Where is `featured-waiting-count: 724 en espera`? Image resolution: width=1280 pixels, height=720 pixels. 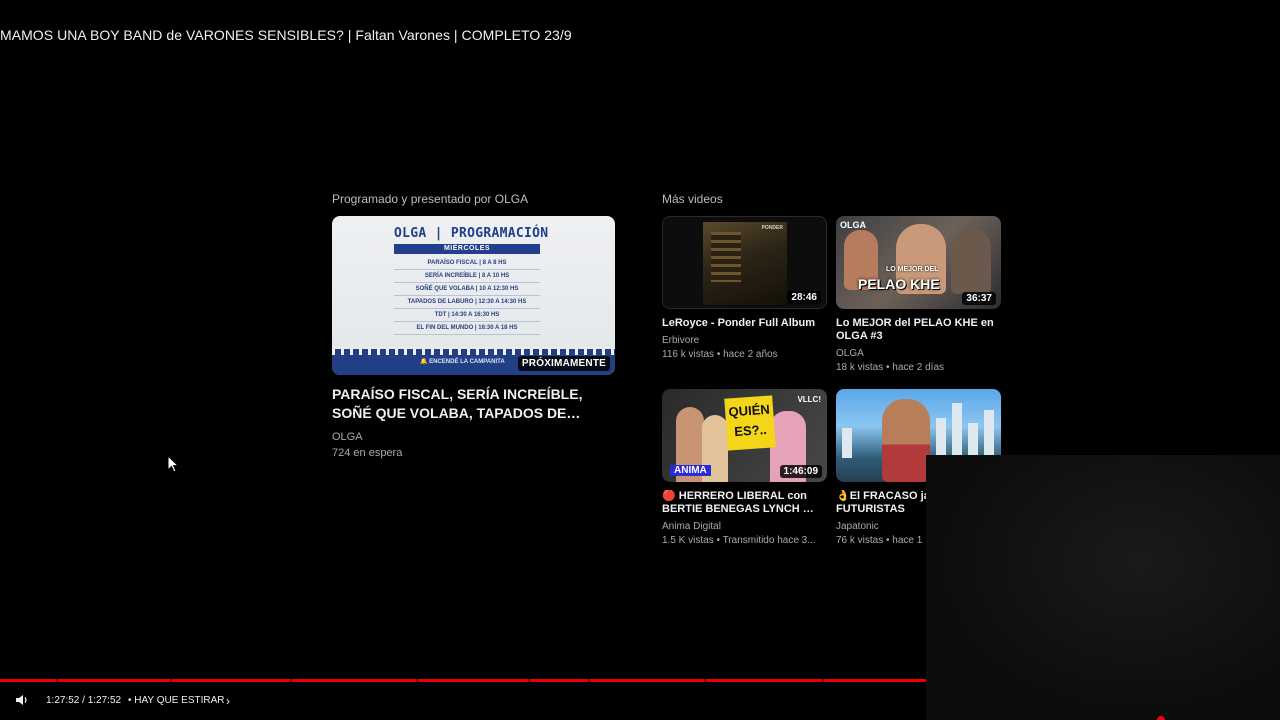 featured-waiting-count: 724 en espera is located at coordinates (367, 453).